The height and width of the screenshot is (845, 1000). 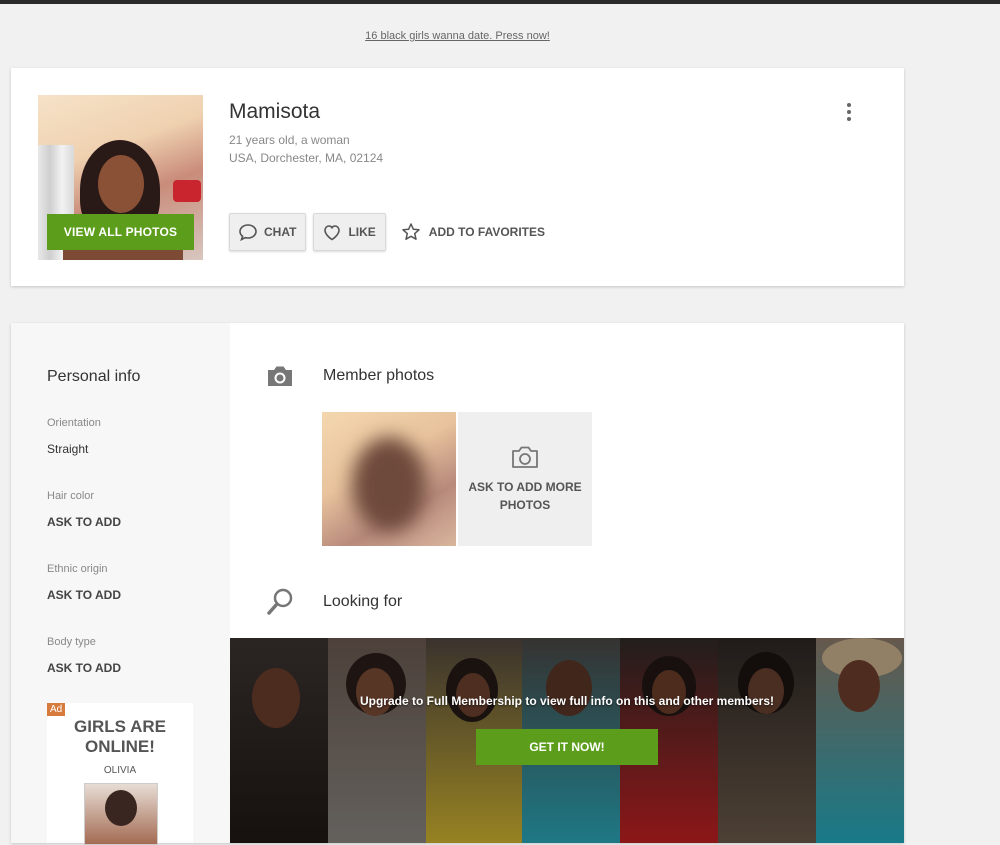 I want to click on profile-location: USA, Dorchester, MA, 02124, so click(x=306, y=158).